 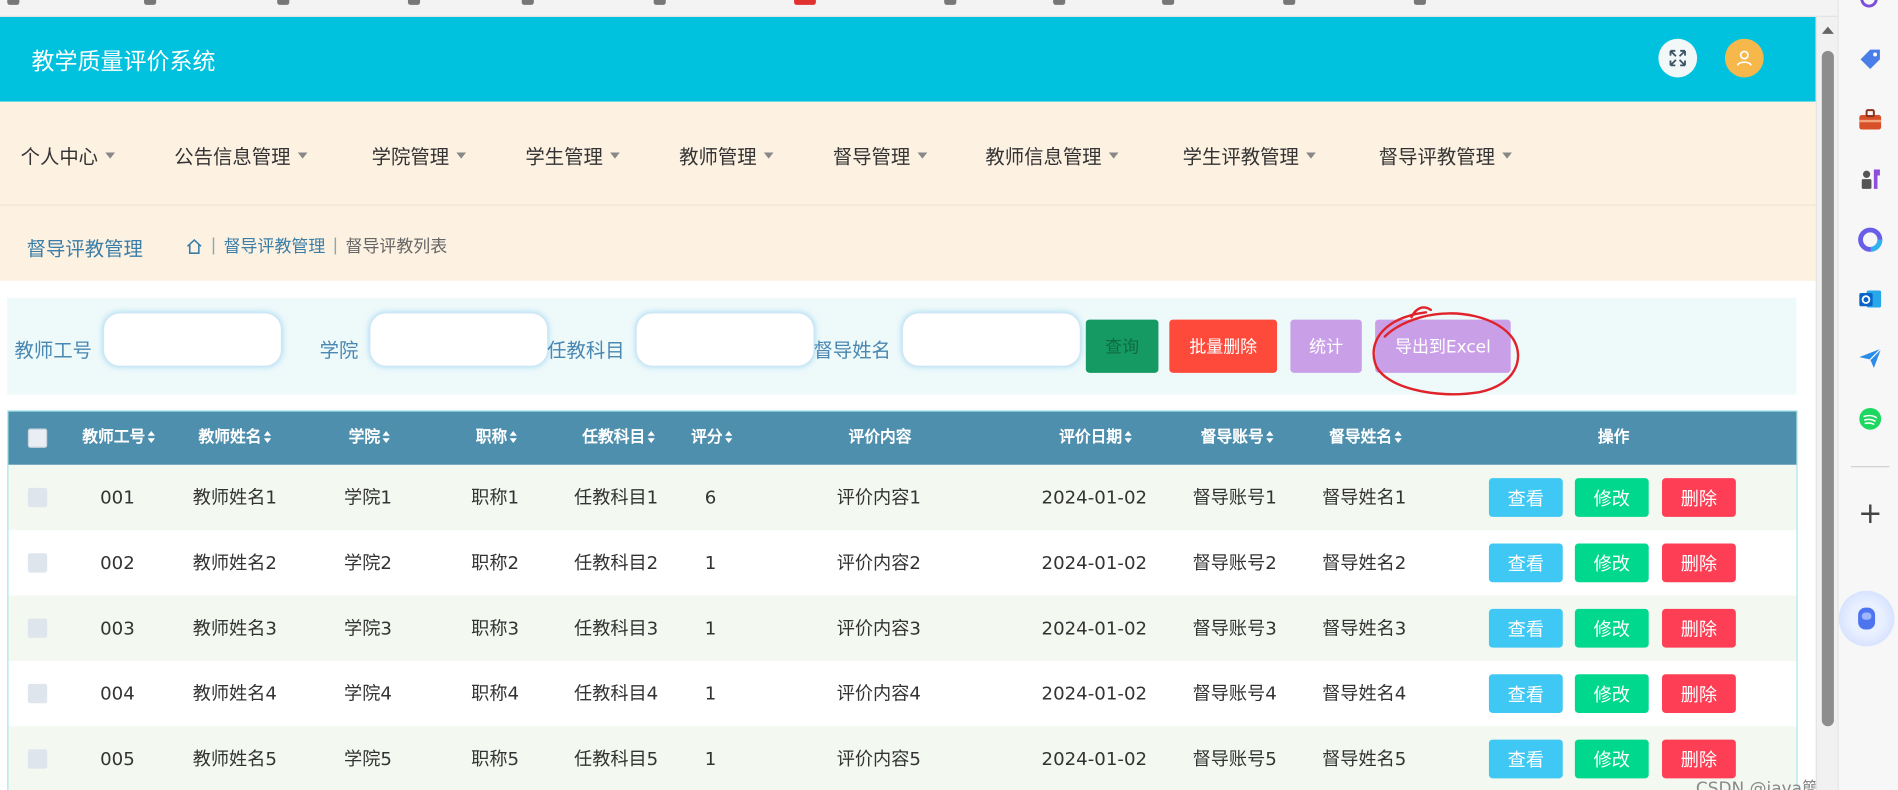 I want to click on query-button: 查询, so click(x=1122, y=346).